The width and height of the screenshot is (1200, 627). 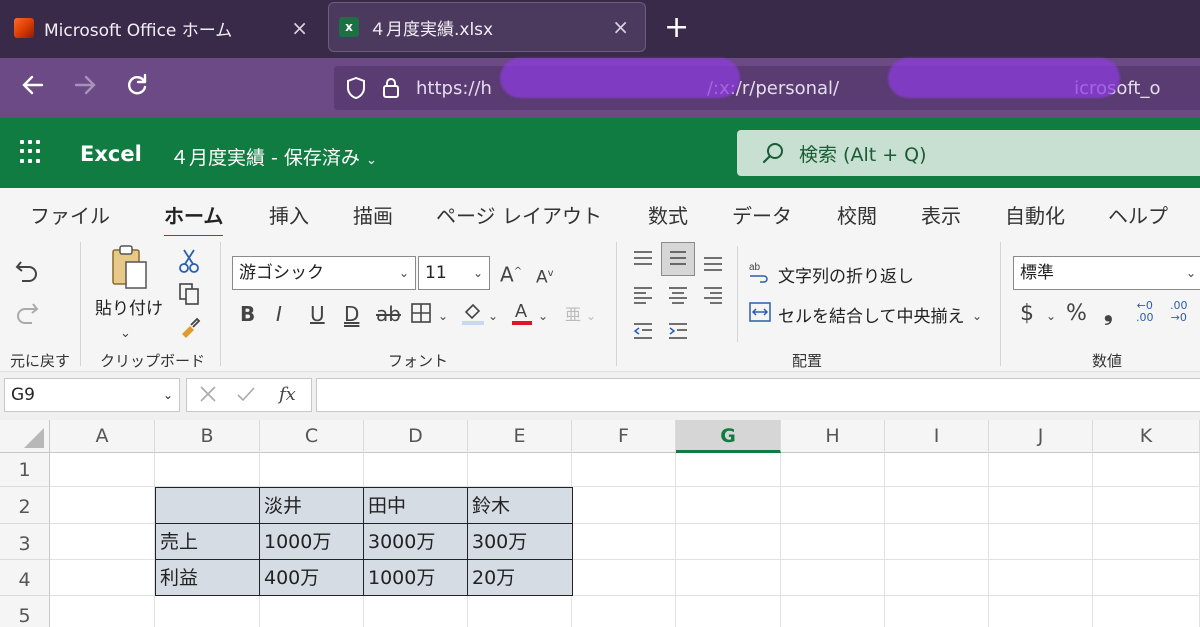 What do you see at coordinates (25, 542) in the screenshot?
I see `row-header-3: 3` at bounding box center [25, 542].